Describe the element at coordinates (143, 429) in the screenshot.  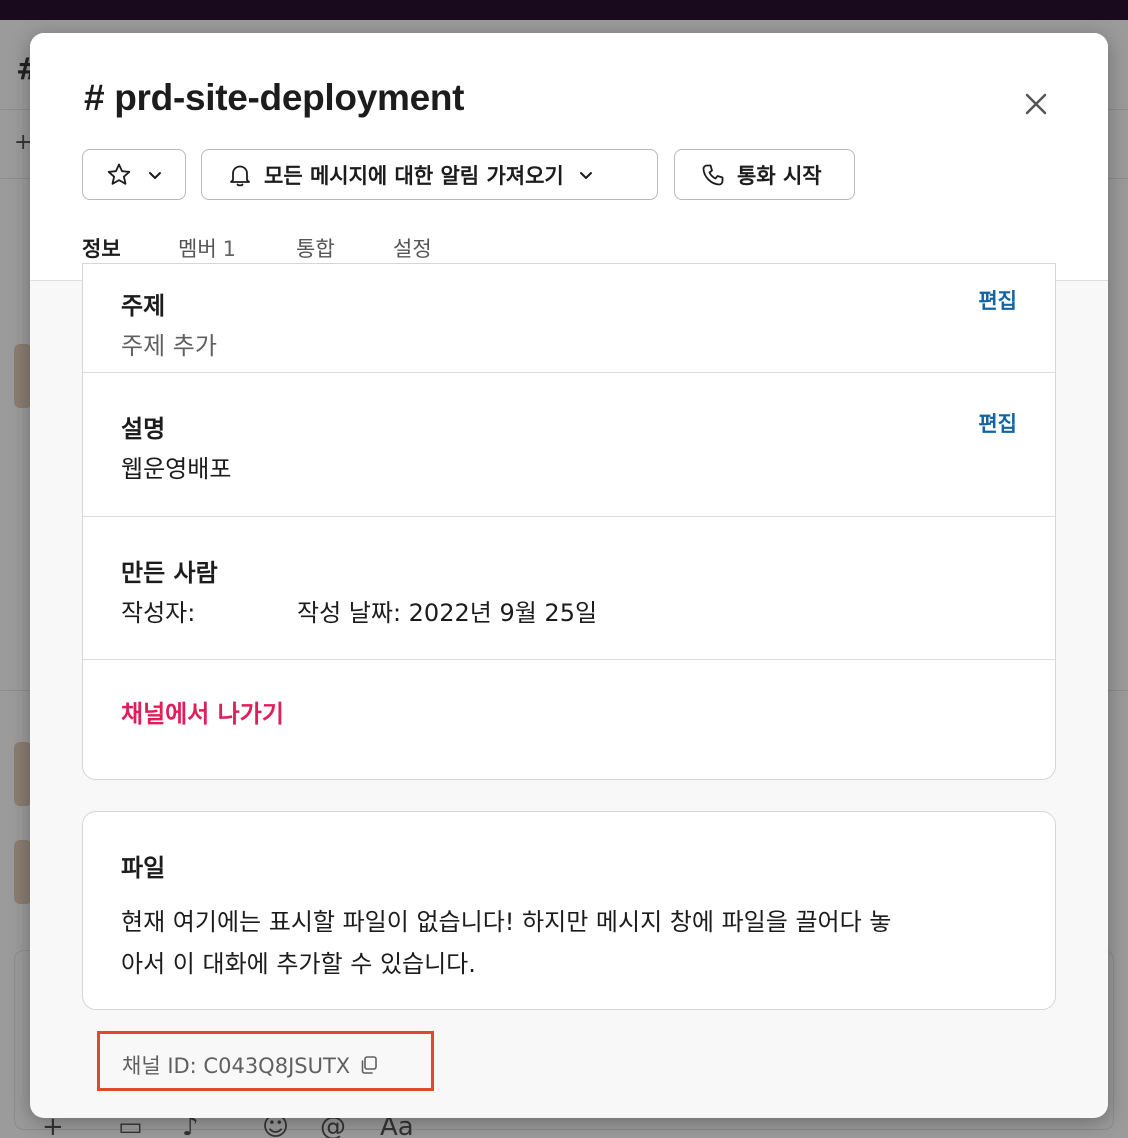
I see `description-label: 설명` at that location.